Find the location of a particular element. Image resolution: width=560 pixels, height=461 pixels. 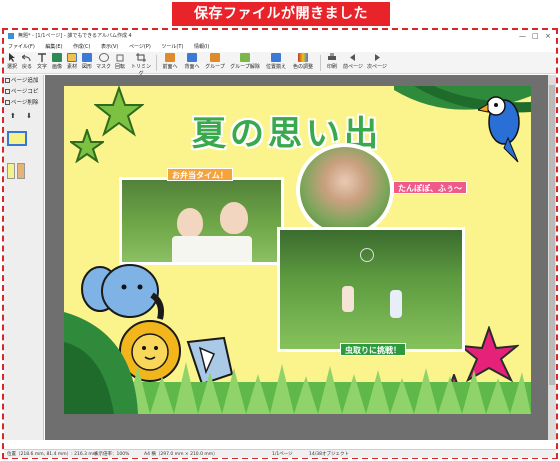

copy-page-button: ページコピー is located at coordinates (23, 96).